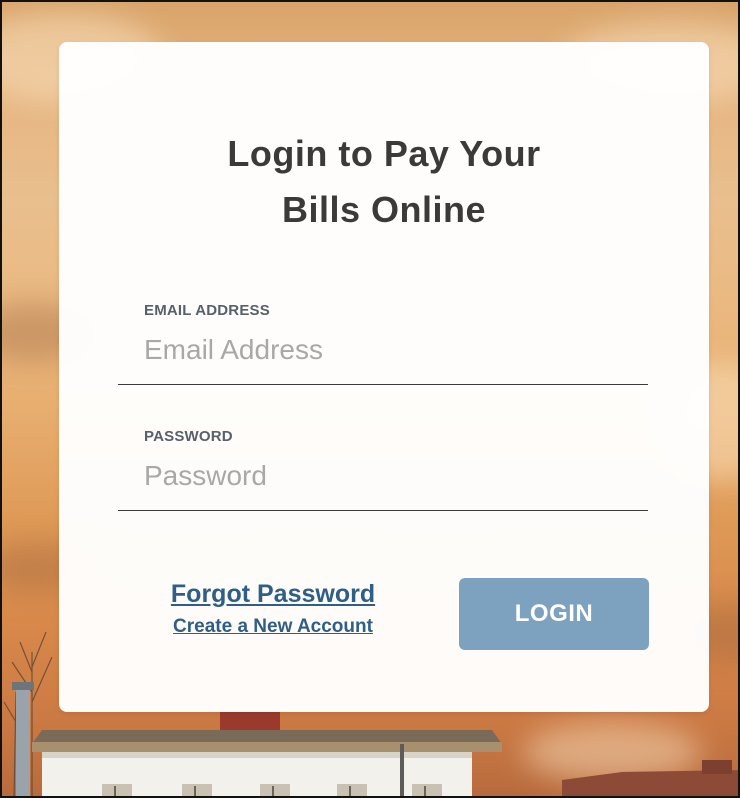 This screenshot has width=740, height=798. What do you see at coordinates (207, 310) in the screenshot?
I see `email-label: EMAIL ADDRESS` at bounding box center [207, 310].